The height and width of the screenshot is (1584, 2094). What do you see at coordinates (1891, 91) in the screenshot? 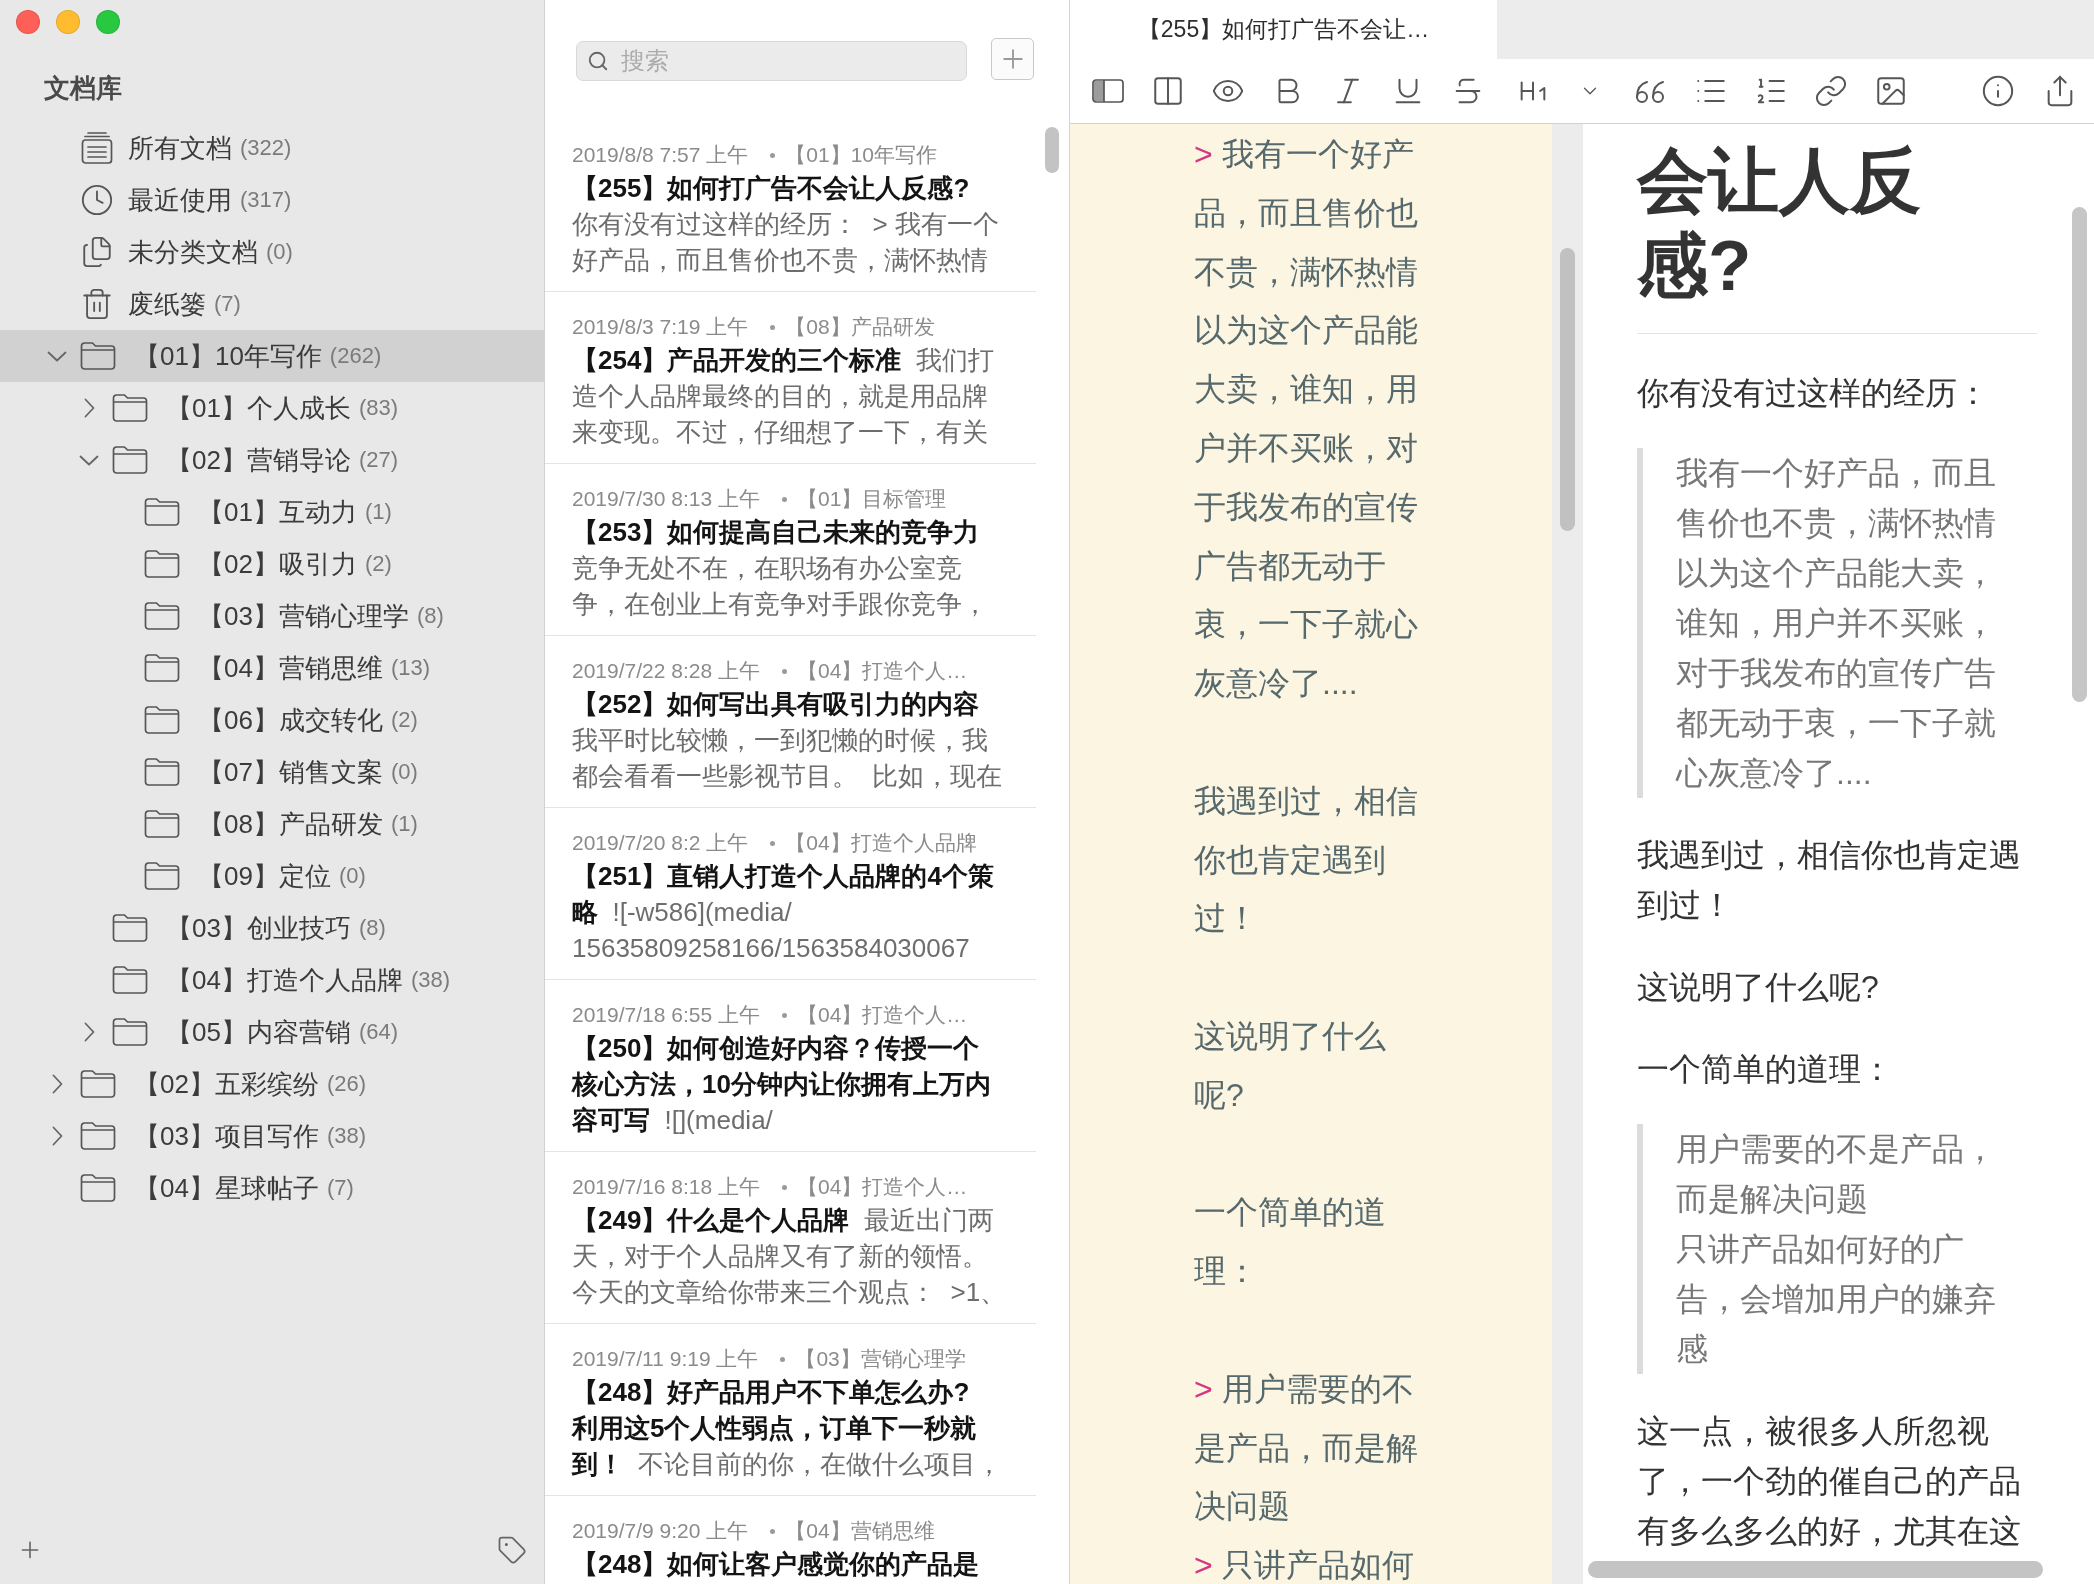
I see `image-icon` at bounding box center [1891, 91].